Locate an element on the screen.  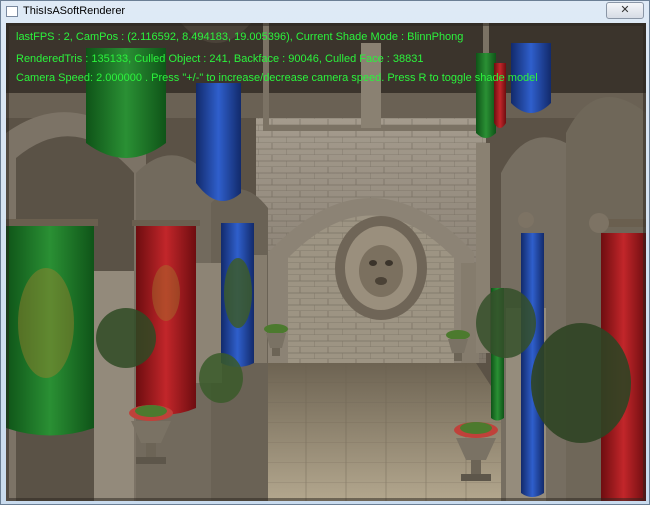
close-button: ✕ is located at coordinates (625, 10).